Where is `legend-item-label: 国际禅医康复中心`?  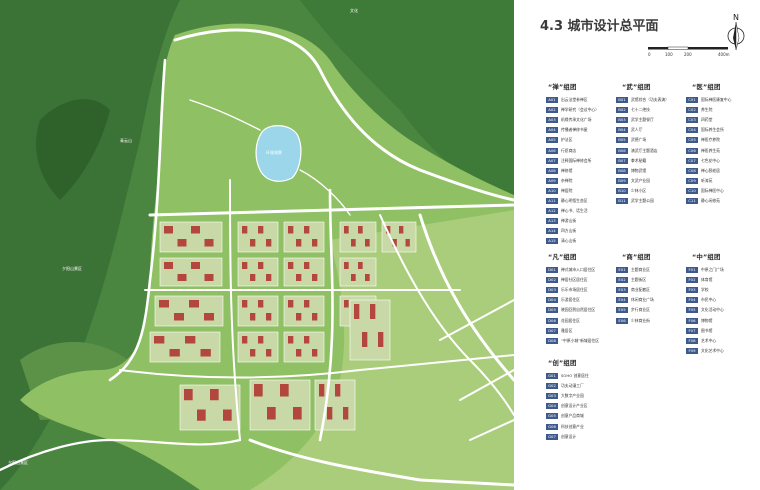
legend-item-label: 国际禅医康复中心 is located at coordinates (716, 100).